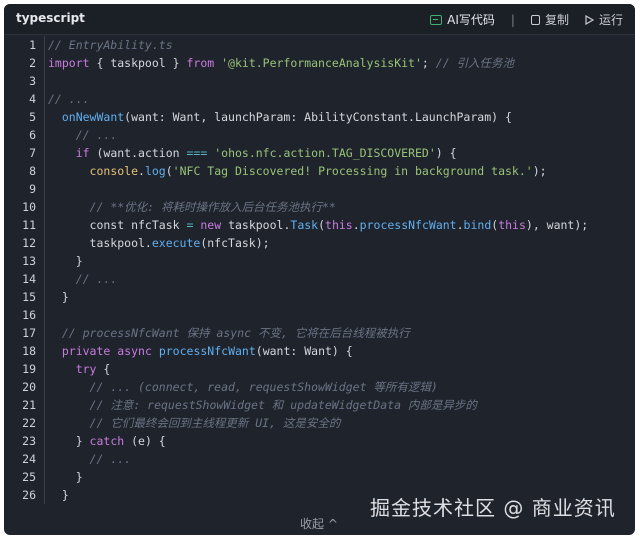 The image size is (640, 538). I want to click on line-number: 22, so click(29, 423).